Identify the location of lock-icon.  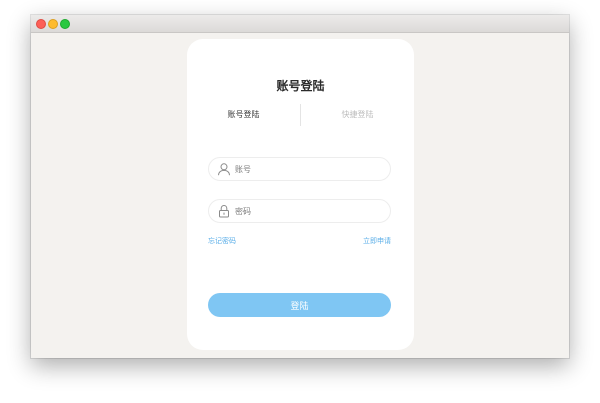
(224, 211).